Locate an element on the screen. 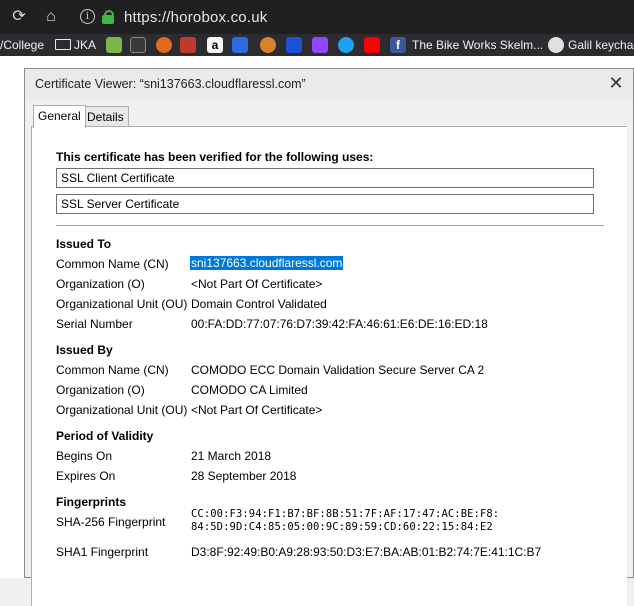 The height and width of the screenshot is (606, 634). amazon-icon: a is located at coordinates (215, 45).